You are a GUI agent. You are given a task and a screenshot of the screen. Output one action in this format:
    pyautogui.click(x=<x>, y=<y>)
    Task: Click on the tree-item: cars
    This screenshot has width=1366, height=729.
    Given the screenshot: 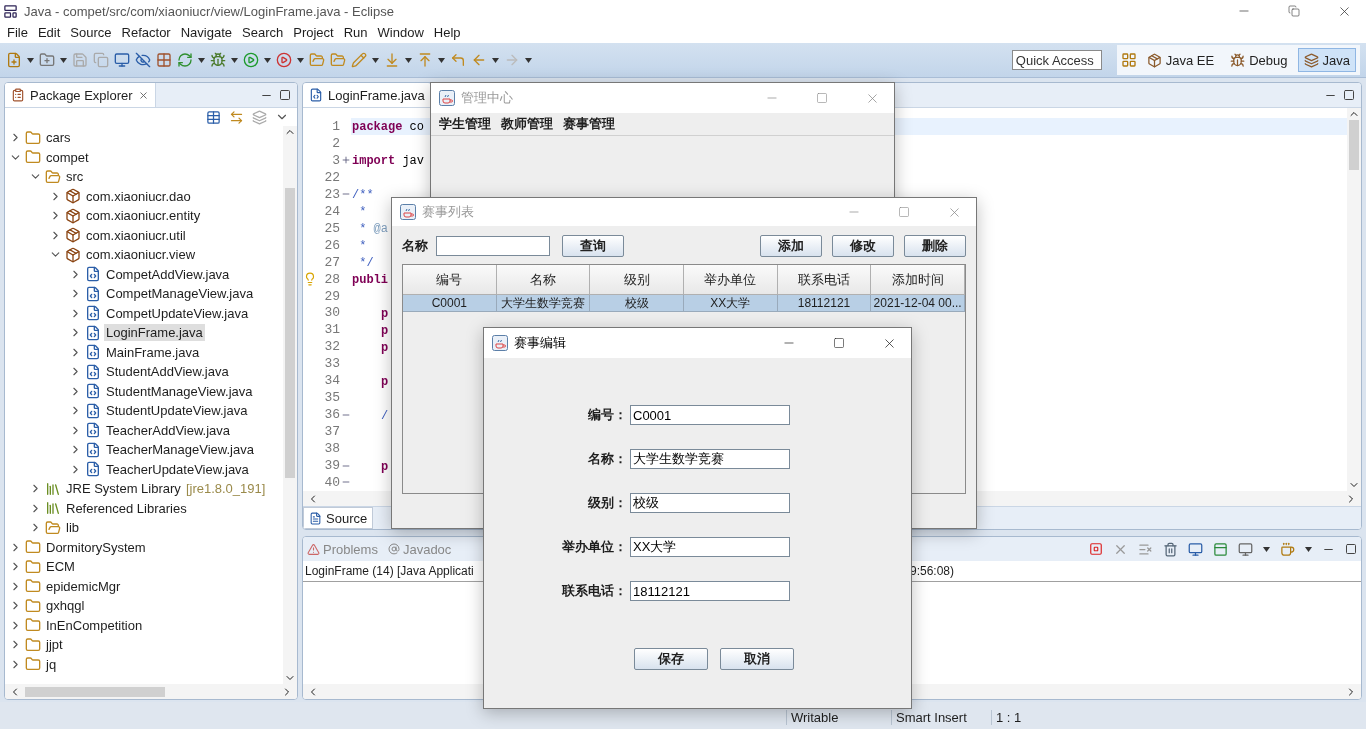 What is the action you would take?
    pyautogui.click(x=58, y=138)
    